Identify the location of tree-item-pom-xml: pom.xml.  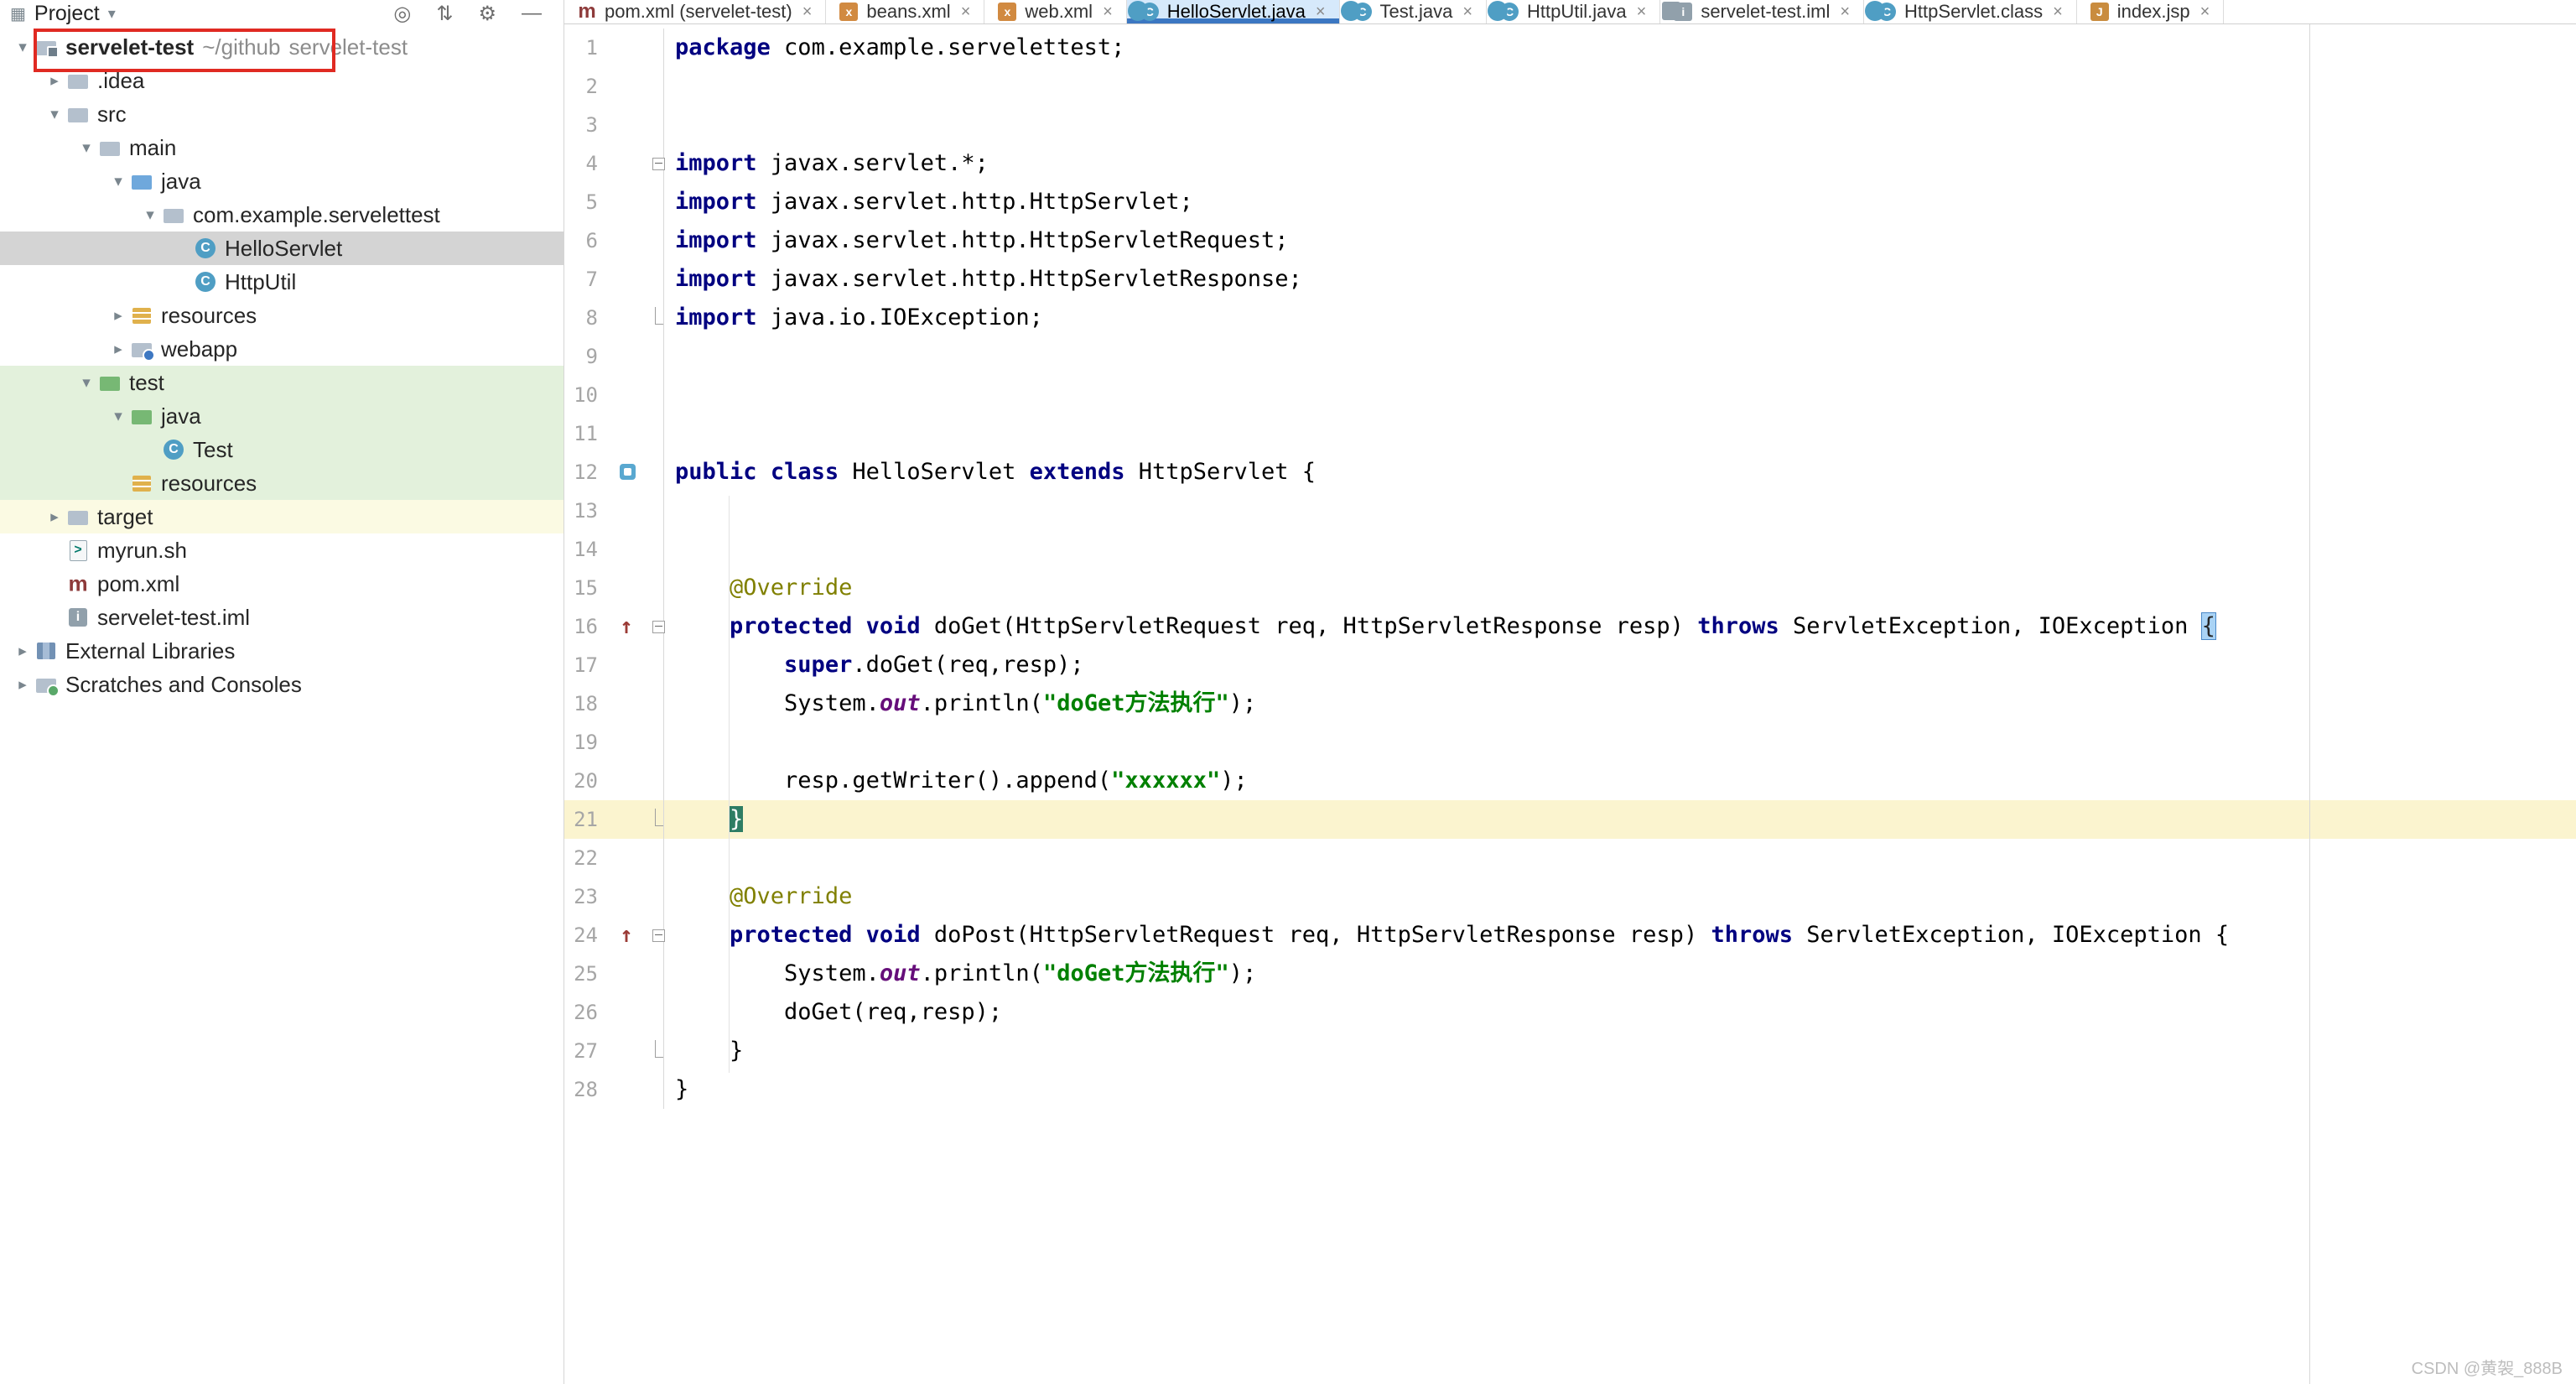
(282, 584).